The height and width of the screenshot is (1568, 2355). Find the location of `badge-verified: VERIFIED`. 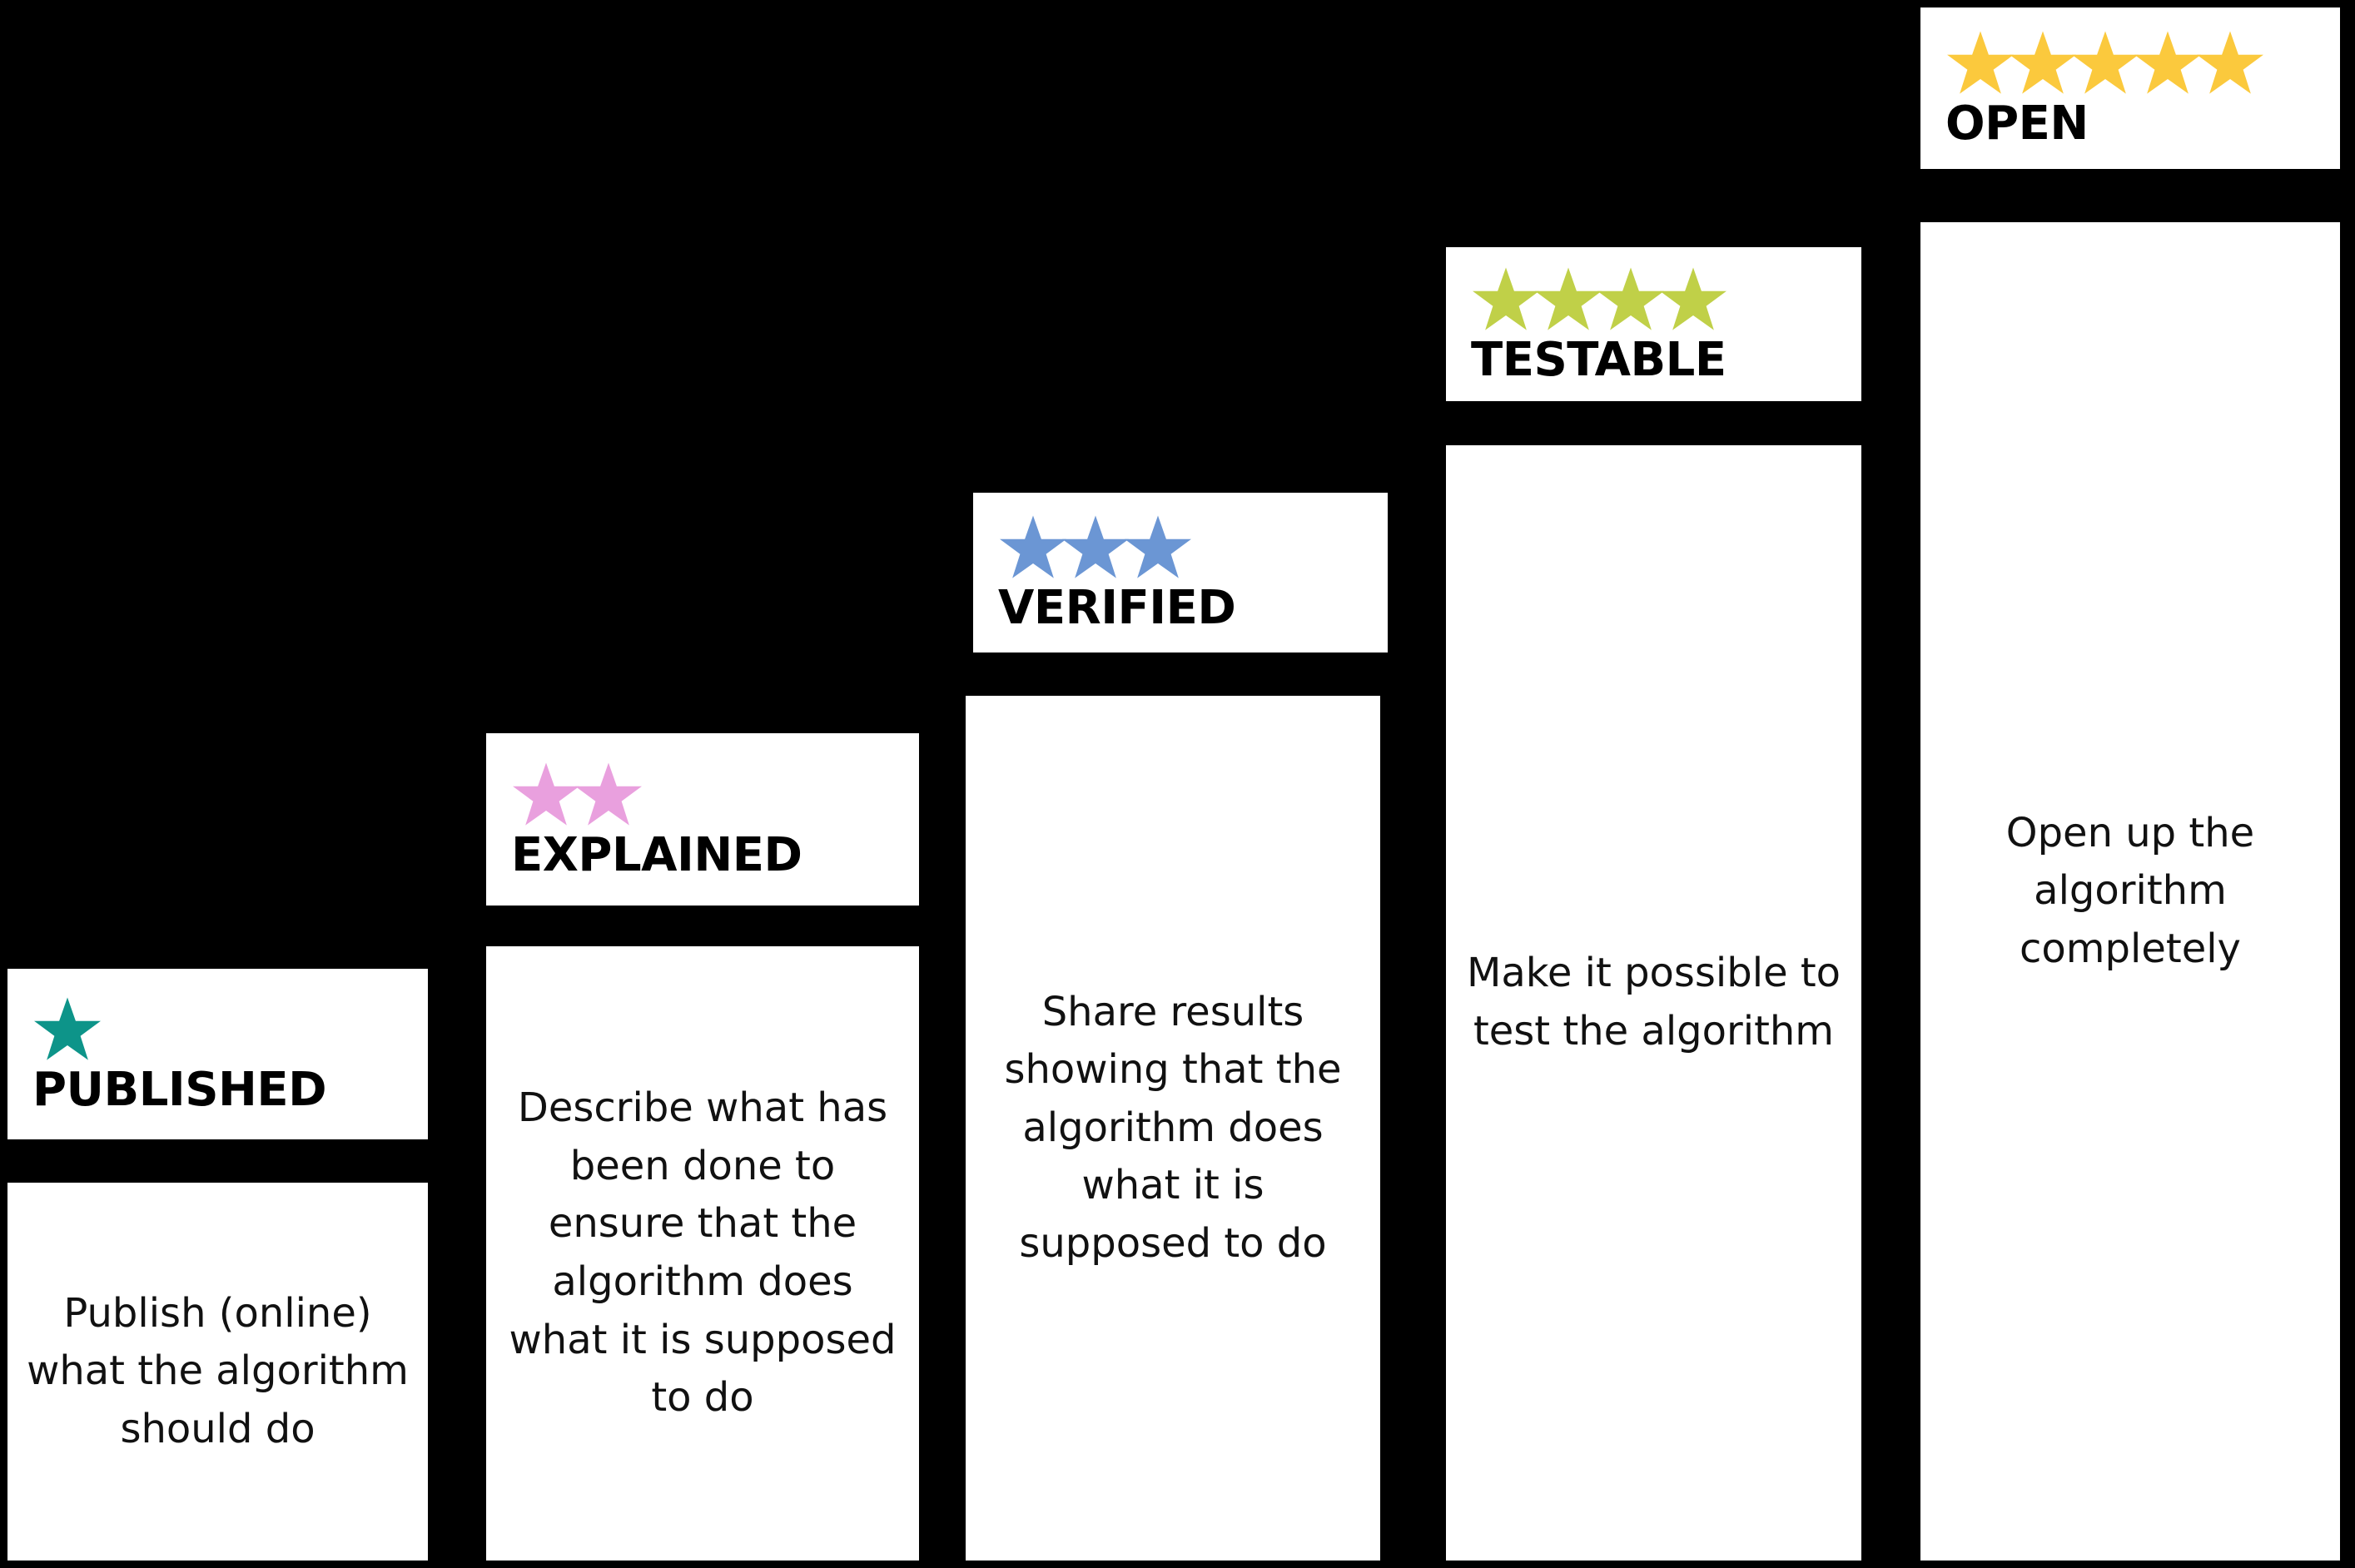

badge-verified: VERIFIED is located at coordinates (1180, 572).